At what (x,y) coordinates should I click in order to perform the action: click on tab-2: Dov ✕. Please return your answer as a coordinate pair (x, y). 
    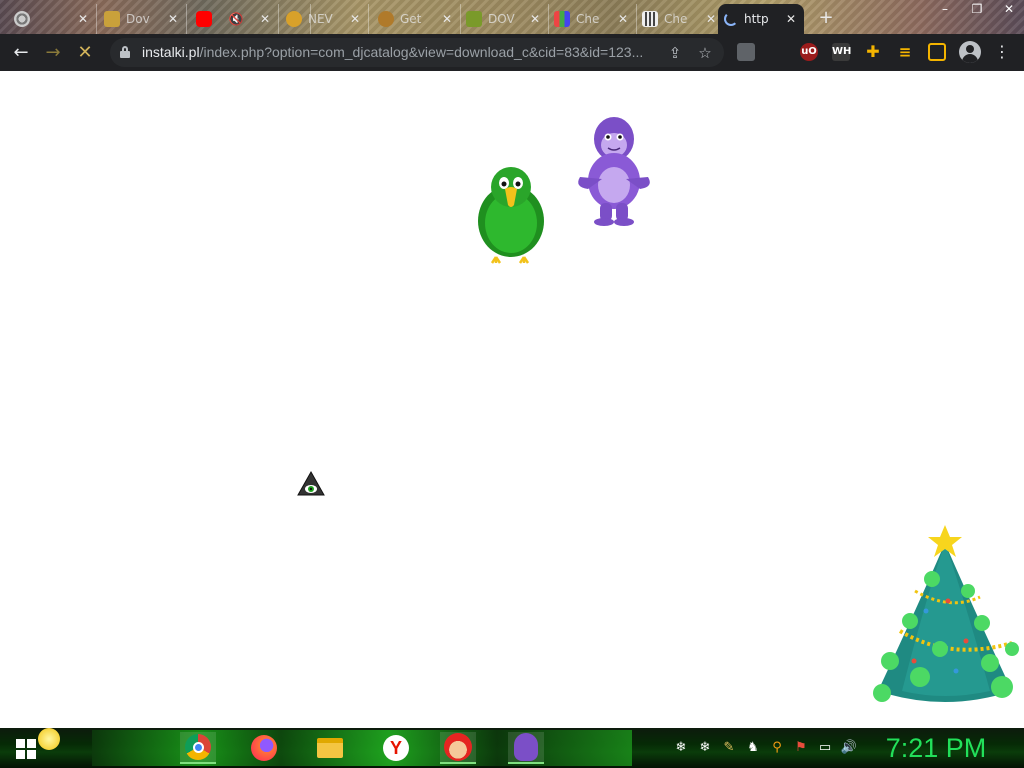
    Looking at the image, I should click on (142, 19).